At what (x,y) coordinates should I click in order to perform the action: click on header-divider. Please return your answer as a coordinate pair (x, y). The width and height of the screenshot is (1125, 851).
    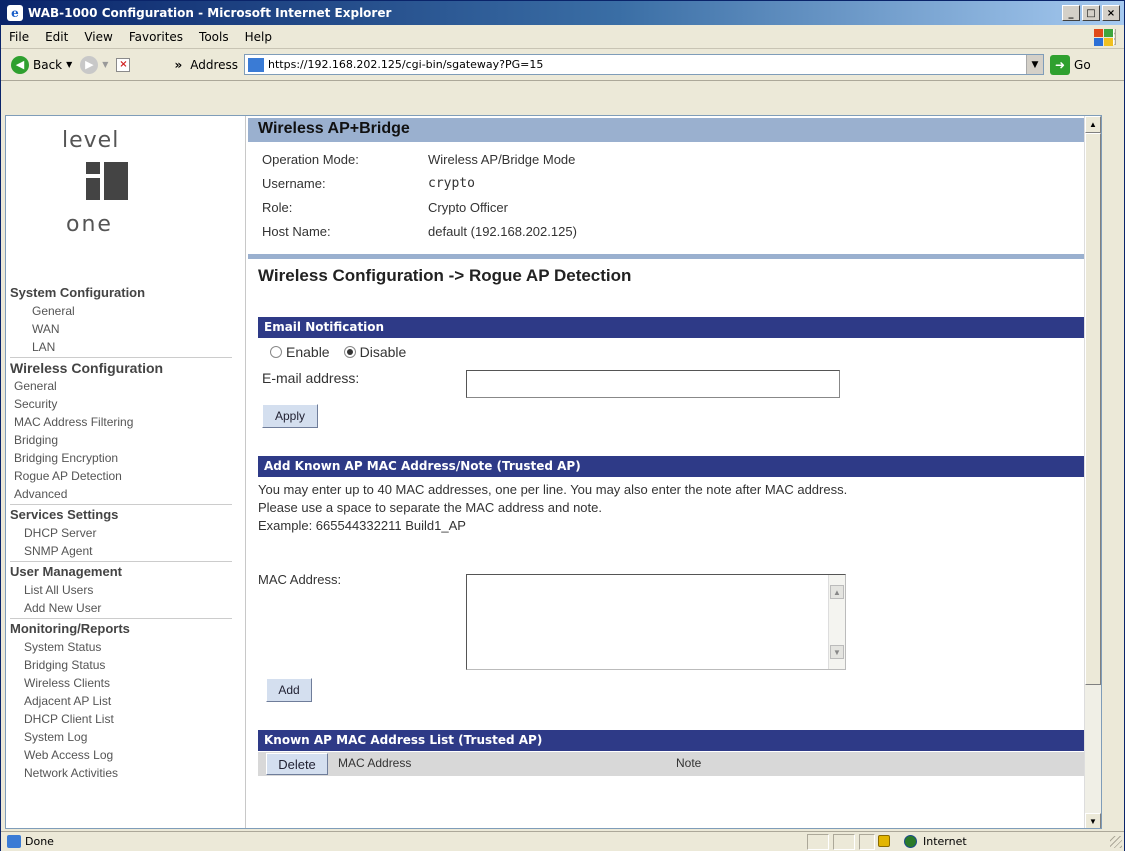
    Looking at the image, I should click on (667, 256).